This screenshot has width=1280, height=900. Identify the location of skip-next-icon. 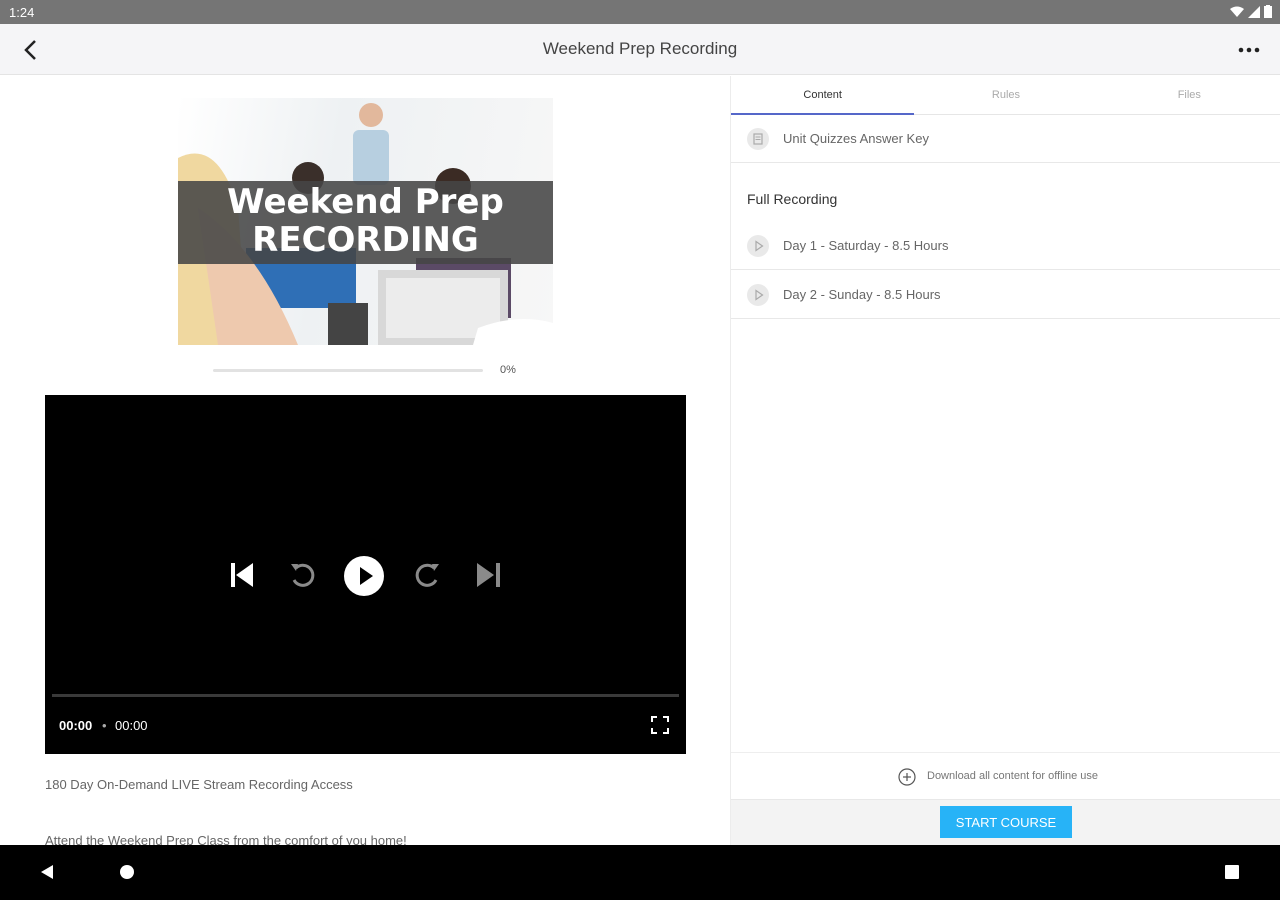
(488, 575).